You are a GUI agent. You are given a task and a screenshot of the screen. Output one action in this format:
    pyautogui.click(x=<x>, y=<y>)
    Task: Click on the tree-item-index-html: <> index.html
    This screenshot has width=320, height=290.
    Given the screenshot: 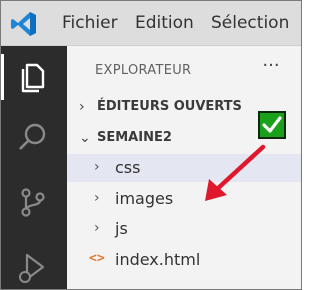 What is the action you would take?
    pyautogui.click(x=184, y=260)
    